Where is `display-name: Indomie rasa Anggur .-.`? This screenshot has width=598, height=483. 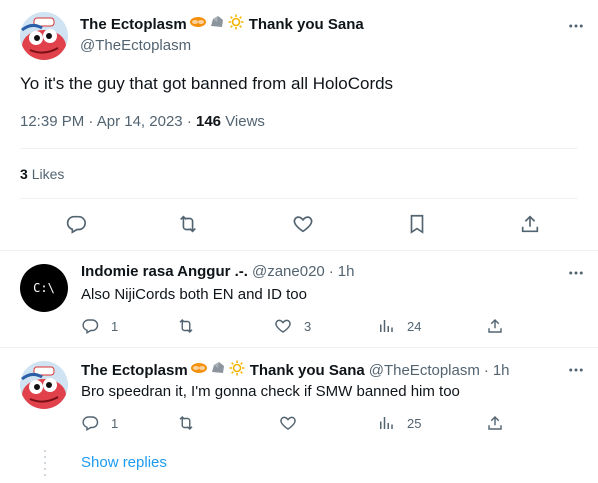 display-name: Indomie rasa Anggur .-. is located at coordinates (164, 271).